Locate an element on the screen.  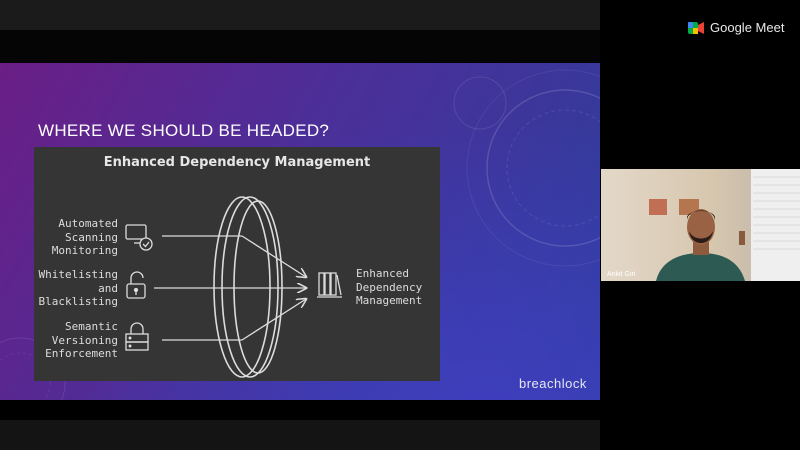
label-line: and is located at coordinates (108, 288).